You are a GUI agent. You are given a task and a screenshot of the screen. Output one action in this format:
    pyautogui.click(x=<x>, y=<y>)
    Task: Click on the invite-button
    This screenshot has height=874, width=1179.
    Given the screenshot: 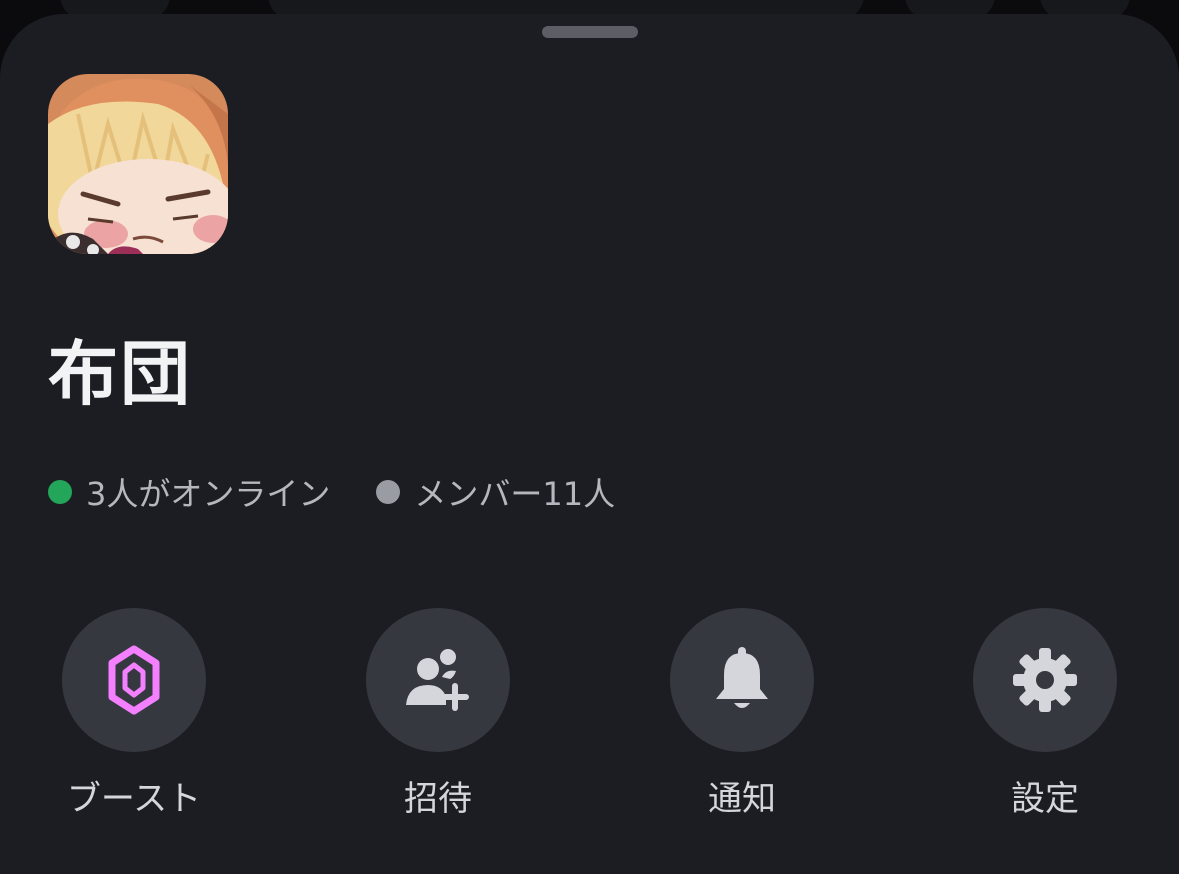 What is the action you would take?
    pyautogui.click(x=438, y=680)
    